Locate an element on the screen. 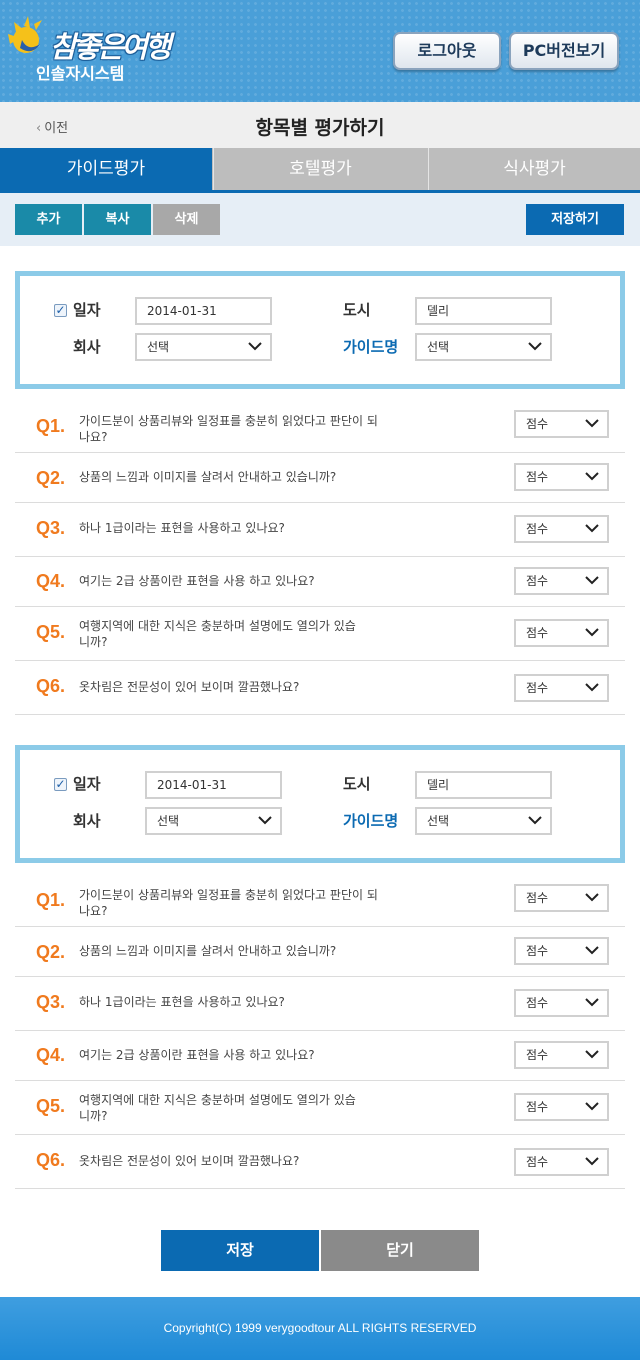 Image resolution: width=640 pixels, height=1360 pixels. tab-hotel-evaluation: 호텔평가 is located at coordinates (320, 169).